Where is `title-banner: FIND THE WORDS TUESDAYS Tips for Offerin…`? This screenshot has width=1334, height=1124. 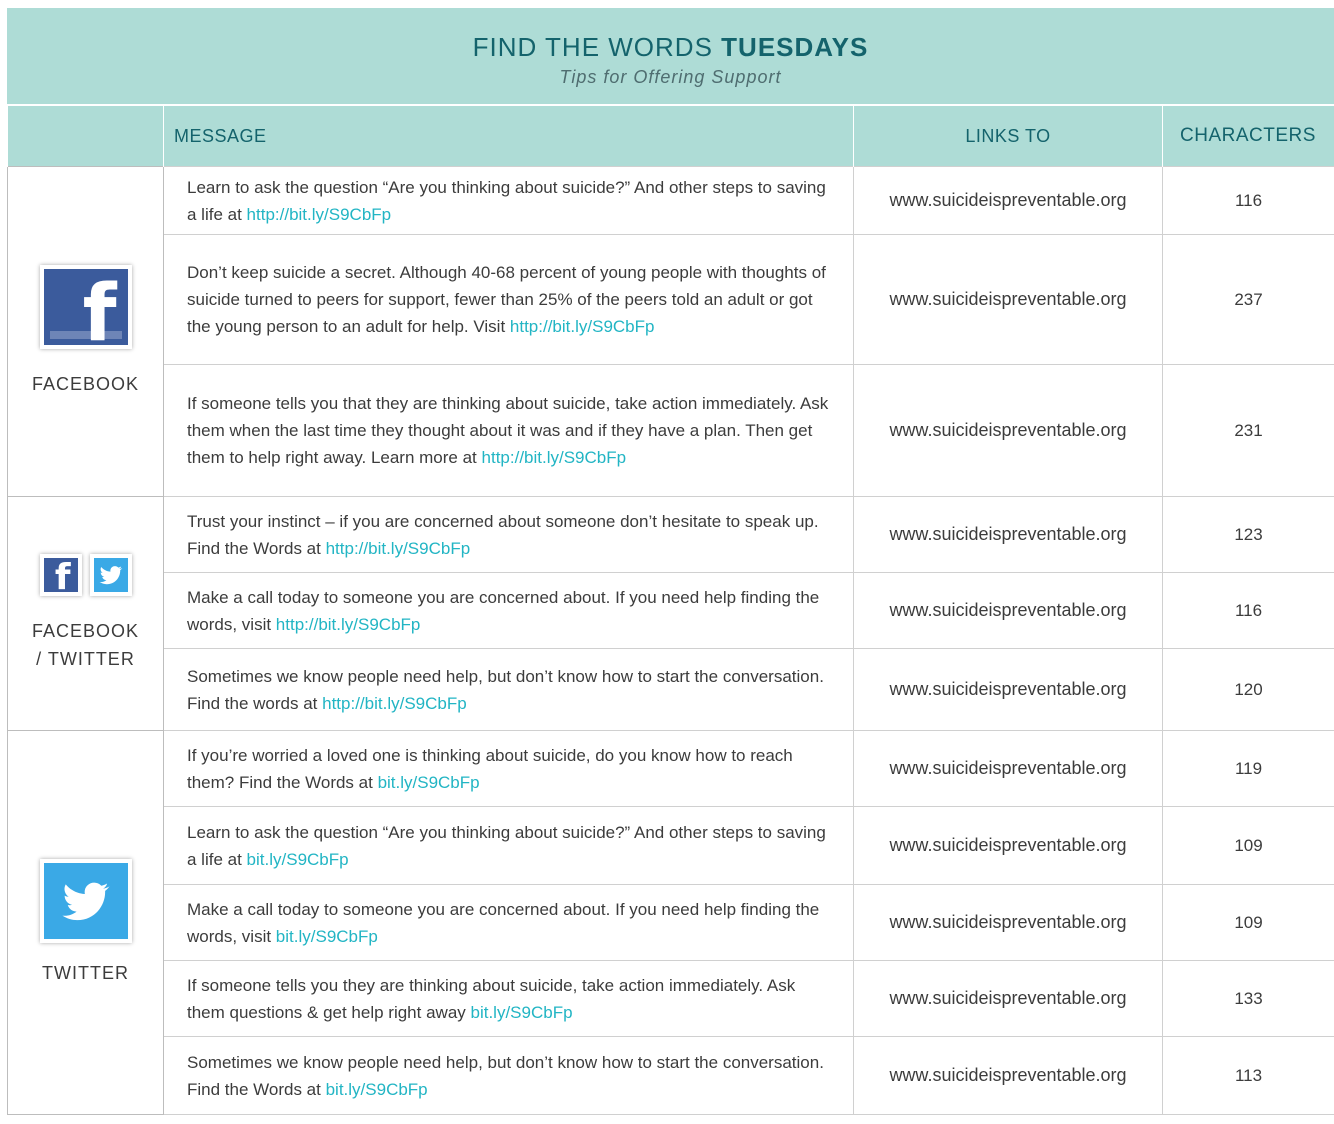 title-banner: FIND THE WORDS TUESDAYS Tips for Offerin… is located at coordinates (670, 56).